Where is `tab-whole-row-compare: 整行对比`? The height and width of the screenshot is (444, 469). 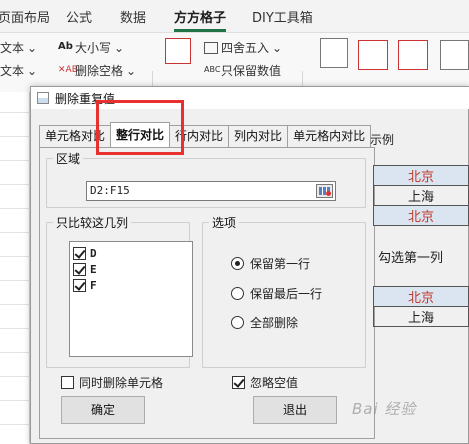 tab-whole-row-compare: 整行对比 is located at coordinates (140, 134).